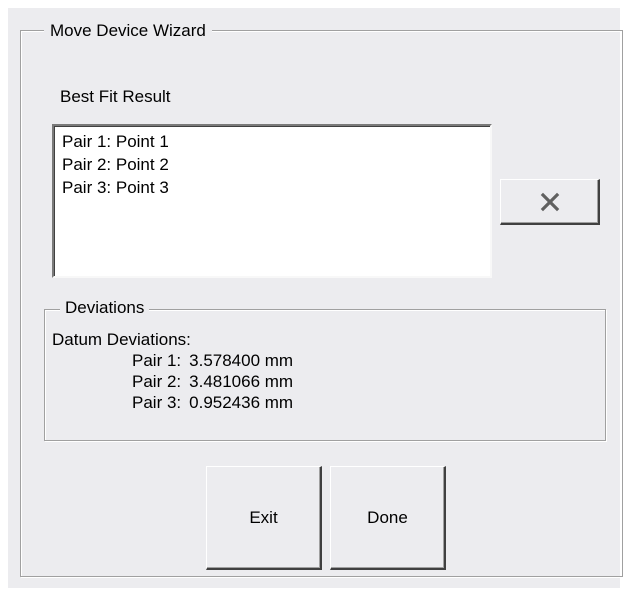 The image size is (627, 596). Describe the element at coordinates (157, 360) in the screenshot. I see `deviation-pair-label: Pair 1:` at that location.